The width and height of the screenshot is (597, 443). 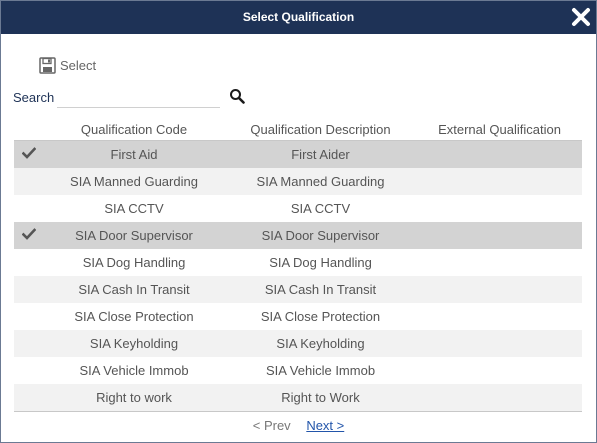 What do you see at coordinates (298, 425) in the screenshot?
I see `pager: < Prev Next >` at bounding box center [298, 425].